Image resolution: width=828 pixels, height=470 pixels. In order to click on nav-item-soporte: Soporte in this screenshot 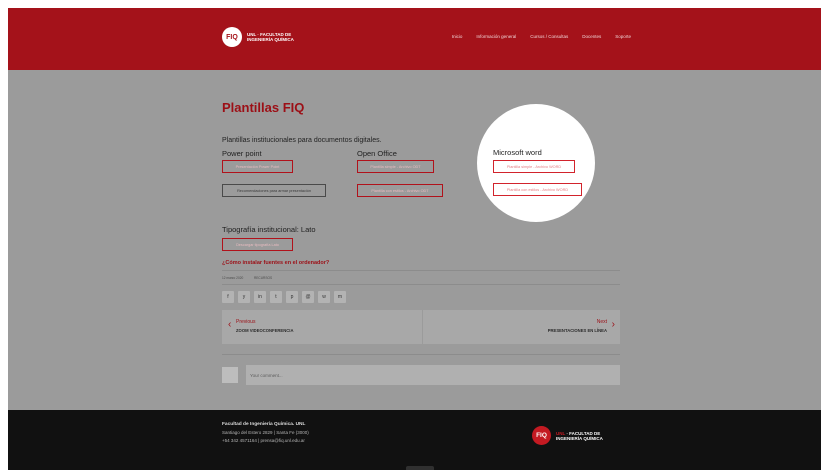, I will do `click(623, 36)`.